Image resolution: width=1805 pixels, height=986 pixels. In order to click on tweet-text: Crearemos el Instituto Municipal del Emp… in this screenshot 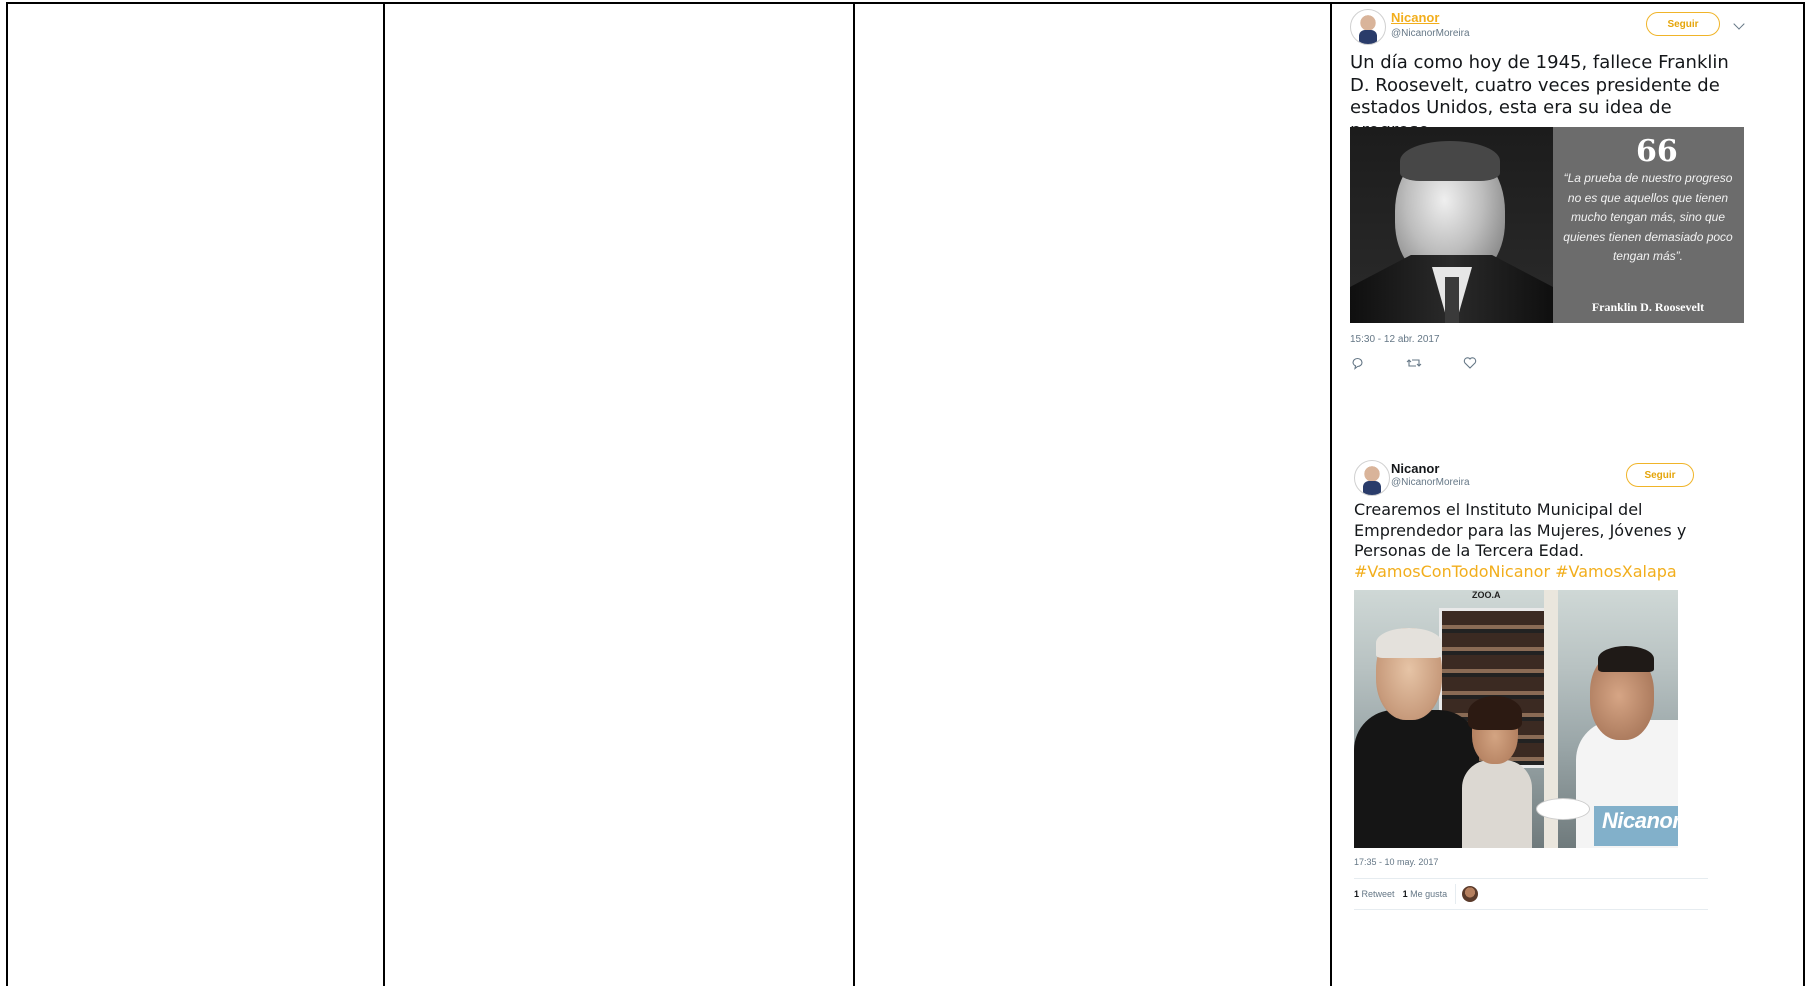, I will do `click(1534, 541)`.